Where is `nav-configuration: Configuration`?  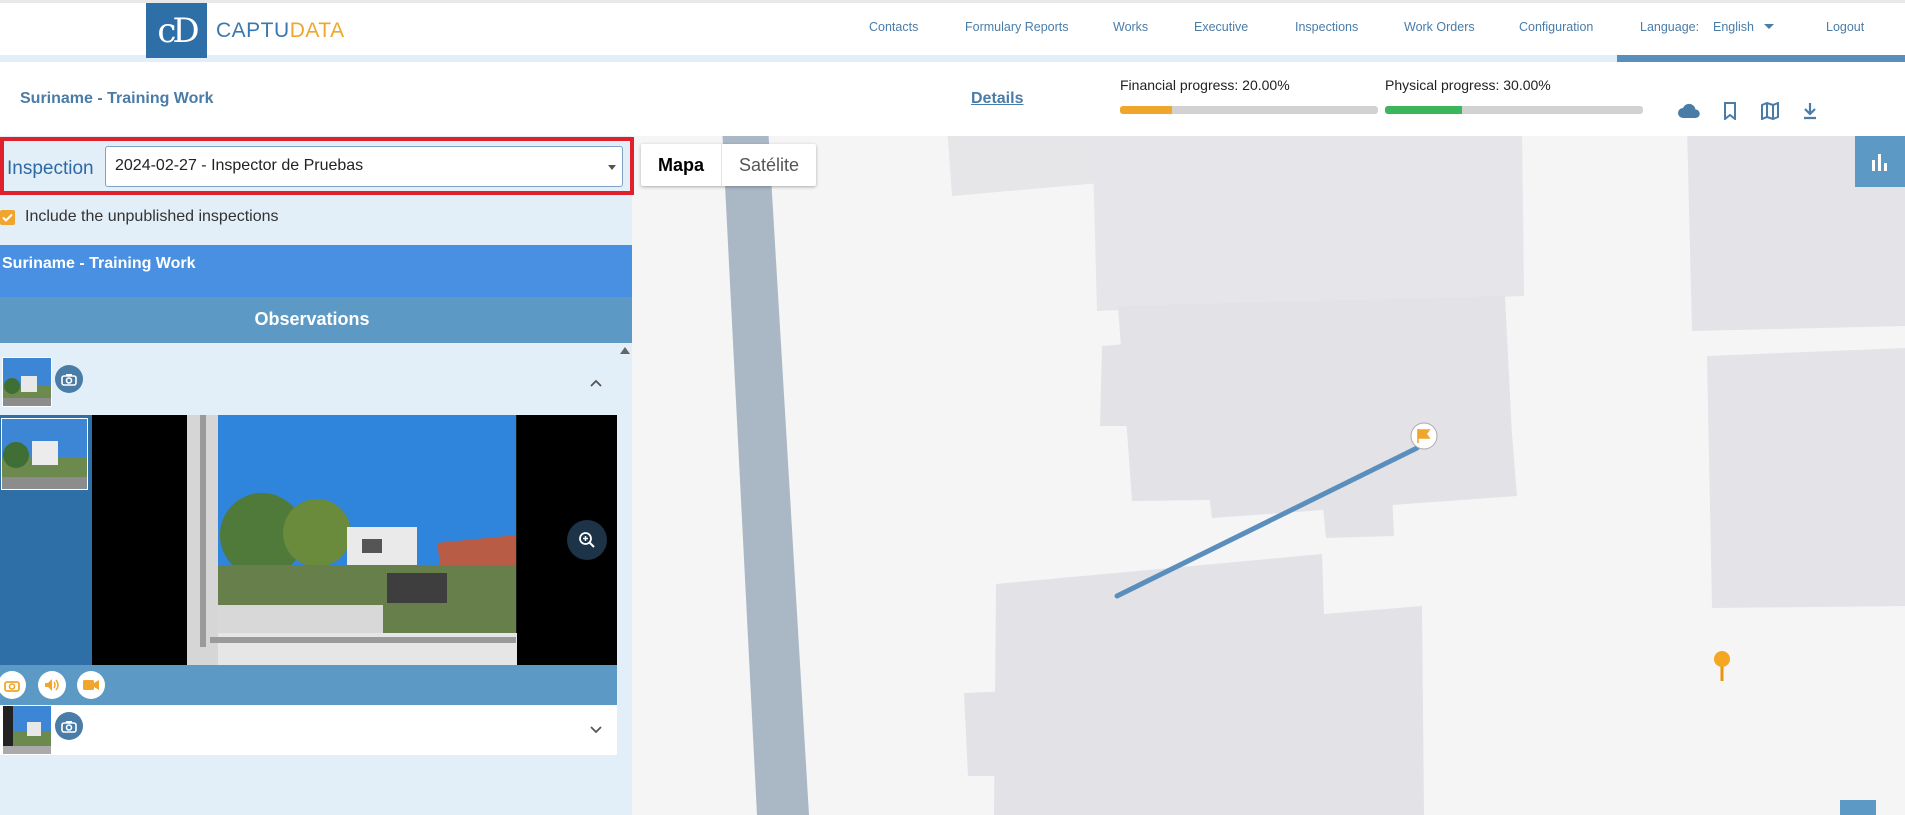 nav-configuration: Configuration is located at coordinates (1556, 27).